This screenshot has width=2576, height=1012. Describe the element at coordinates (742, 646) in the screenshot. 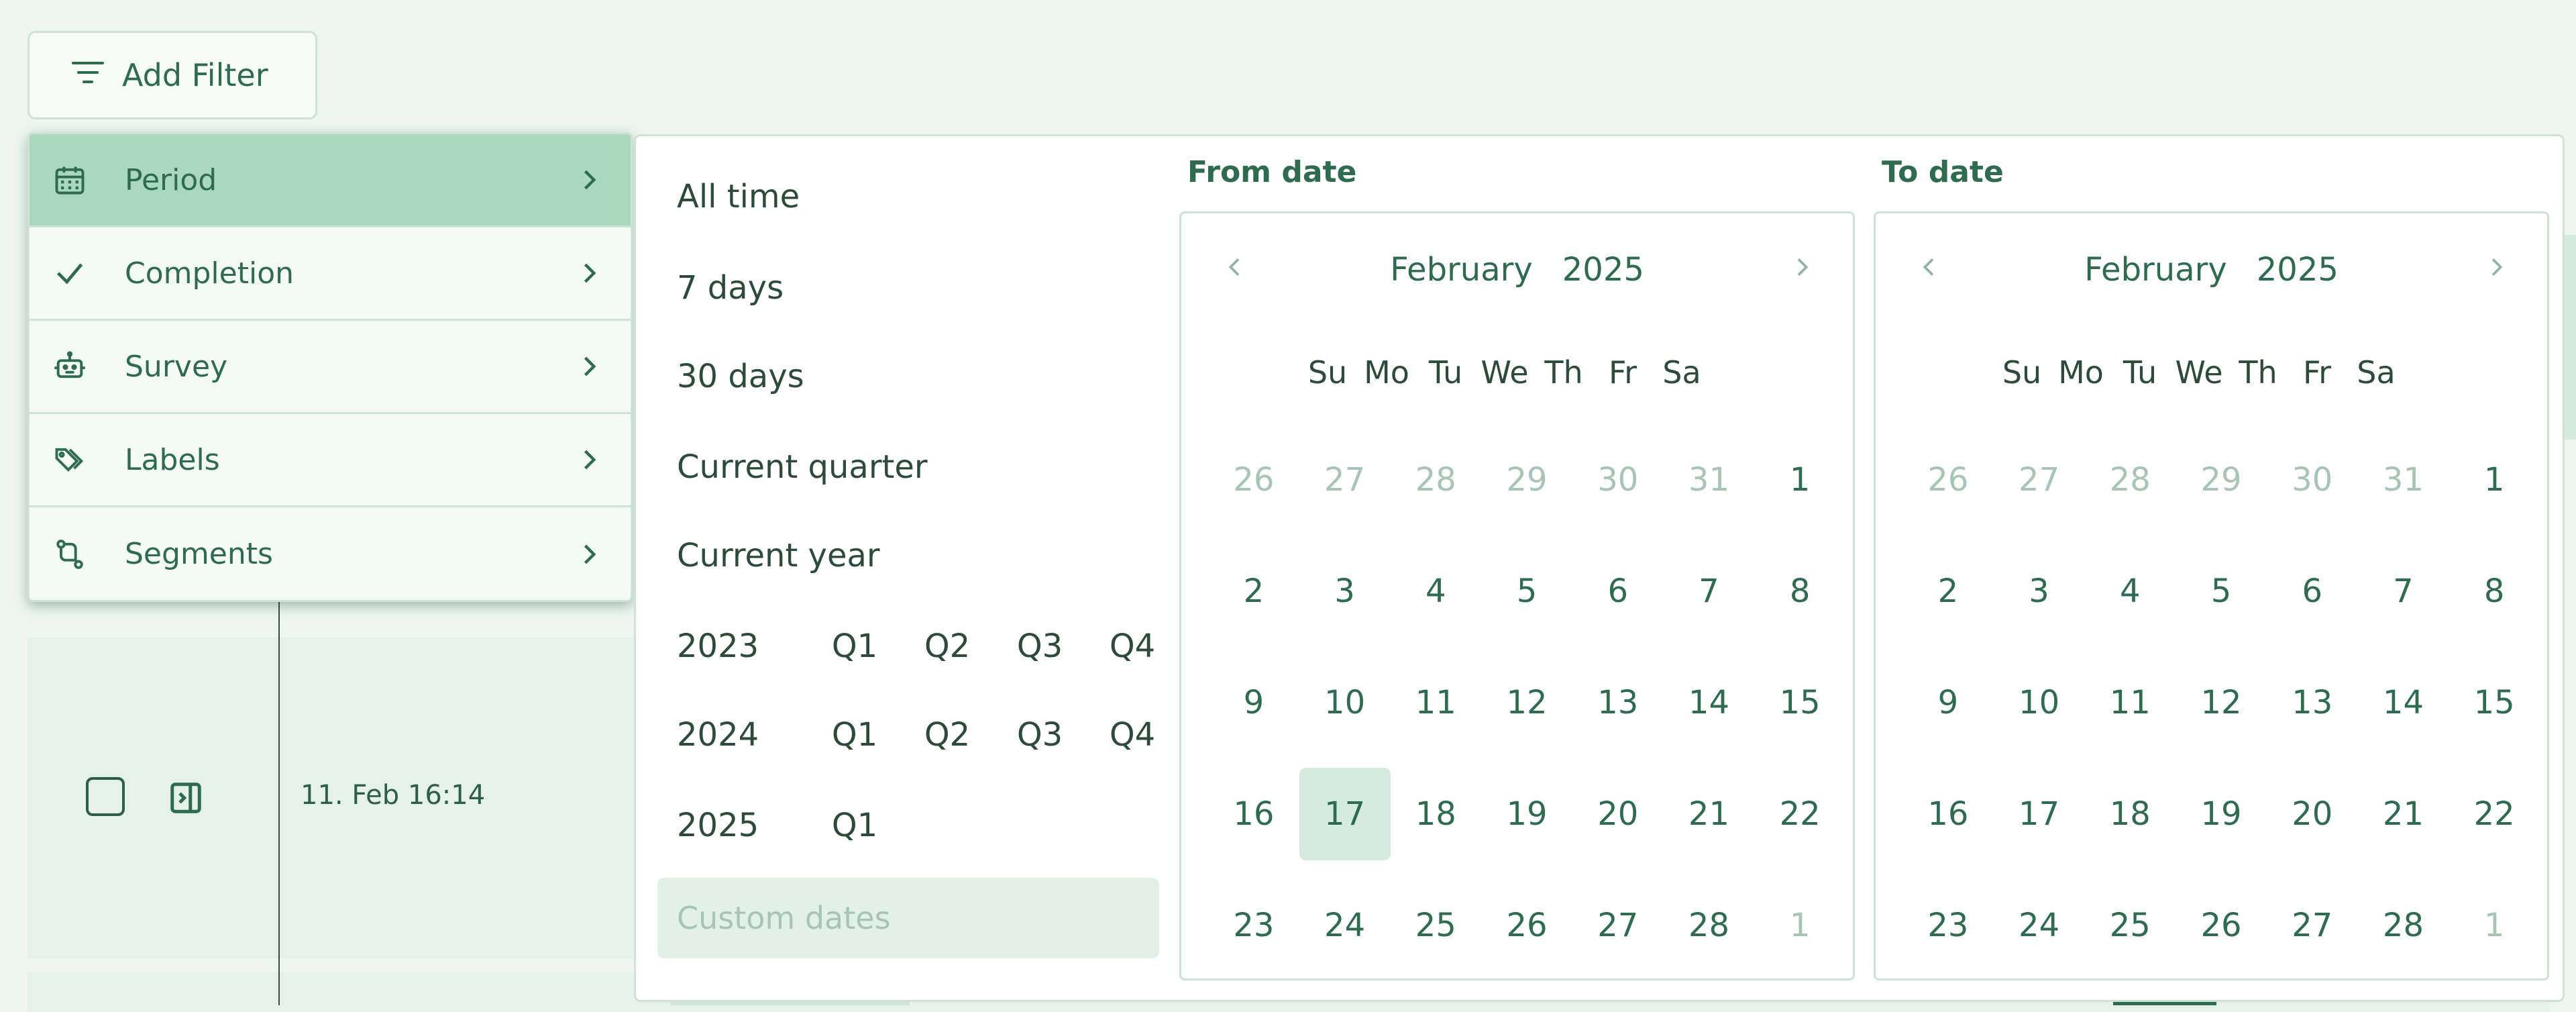

I see `year-option: 2023` at that location.